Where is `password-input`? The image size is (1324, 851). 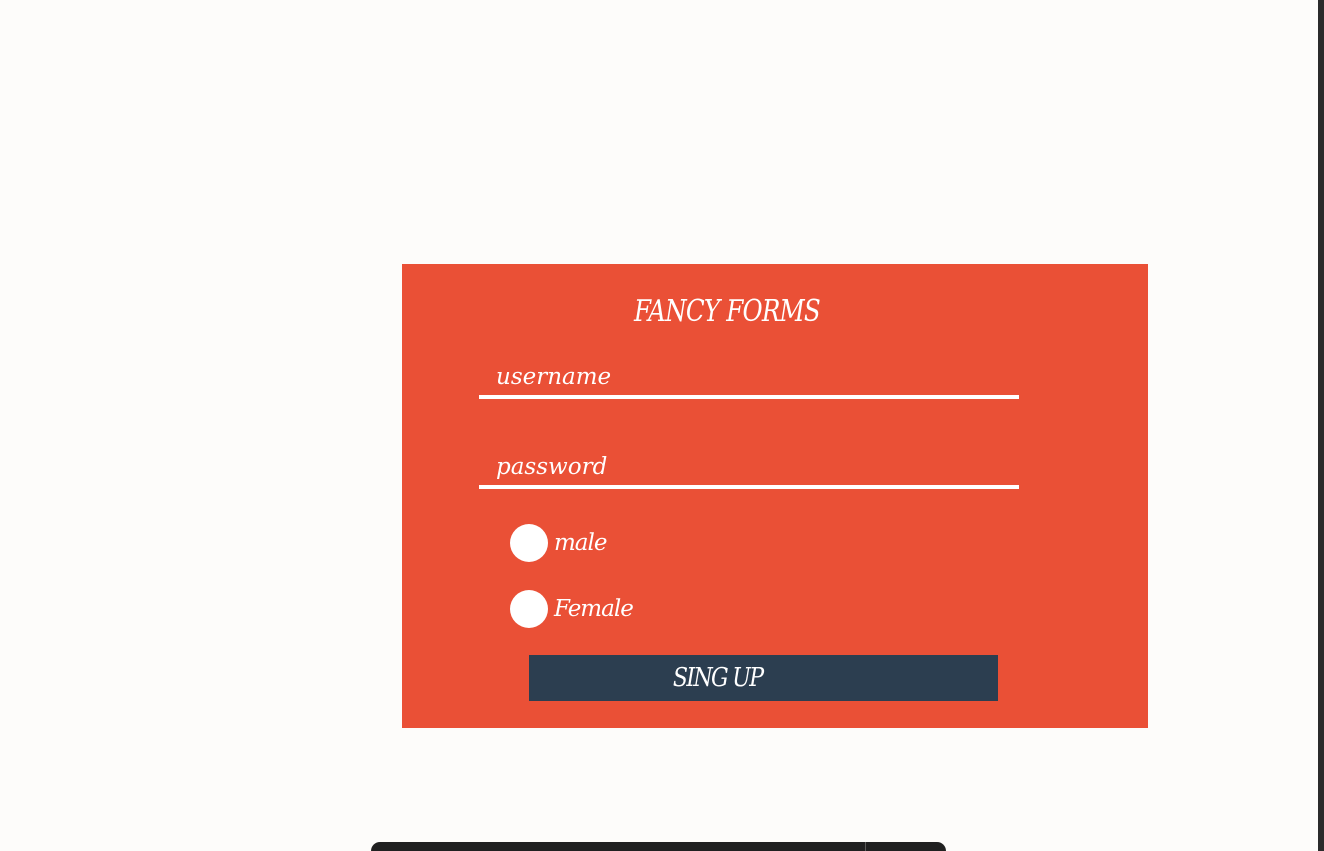 password-input is located at coordinates (749, 469).